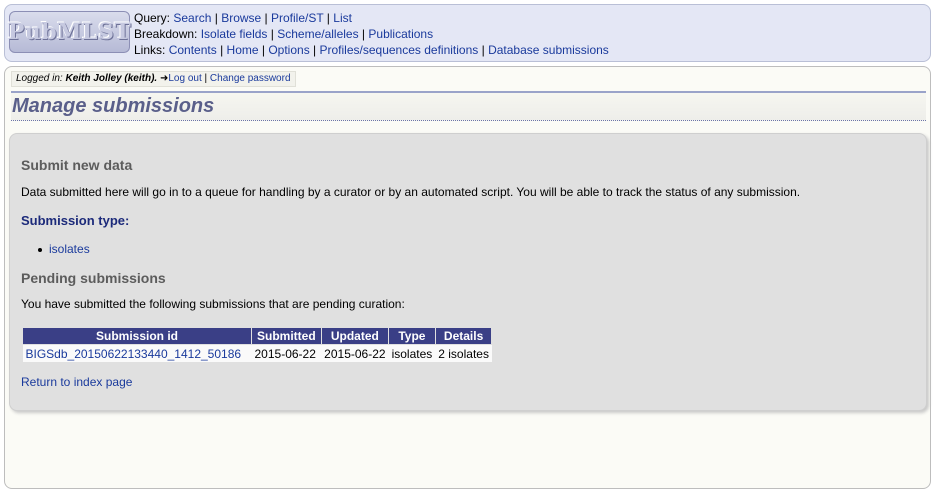 This screenshot has width=936, height=503. I want to click on links-contents-link: Contents, so click(193, 50).